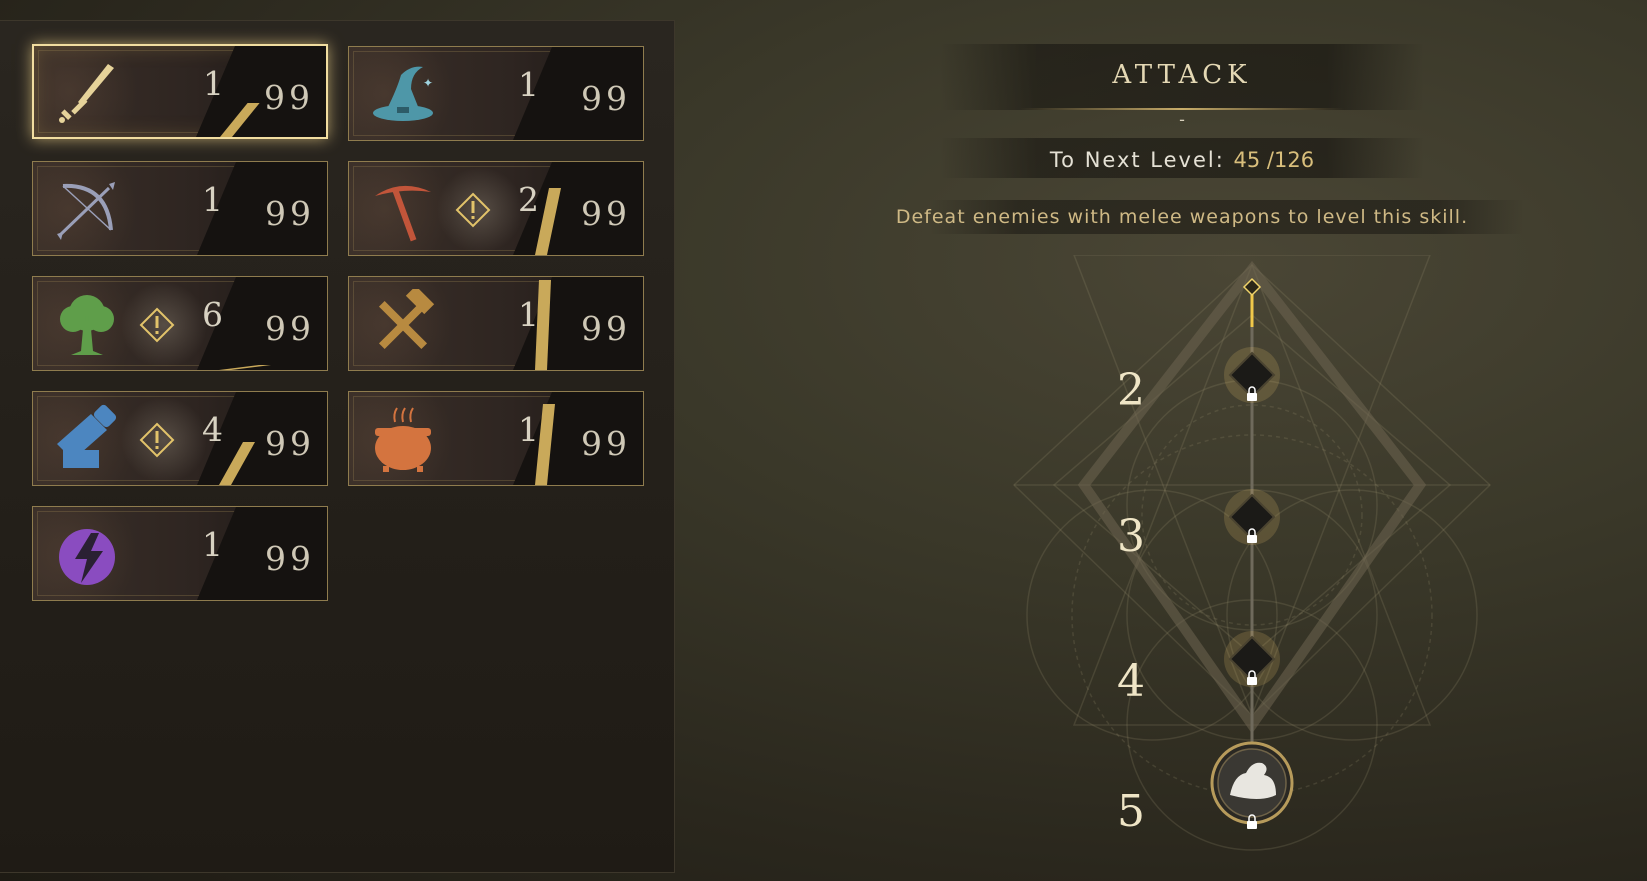 This screenshot has height=881, width=1647. Describe the element at coordinates (1131, 536) in the screenshot. I see `tree-node-level-3: 3` at that location.